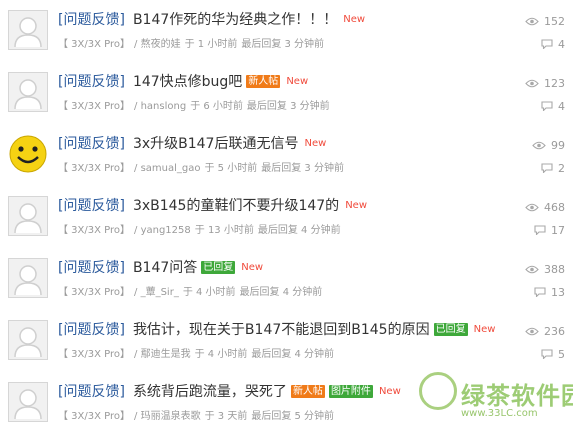  What do you see at coordinates (231, 168) in the screenshot?
I see `posted-time: 于 5 小时前` at bounding box center [231, 168].